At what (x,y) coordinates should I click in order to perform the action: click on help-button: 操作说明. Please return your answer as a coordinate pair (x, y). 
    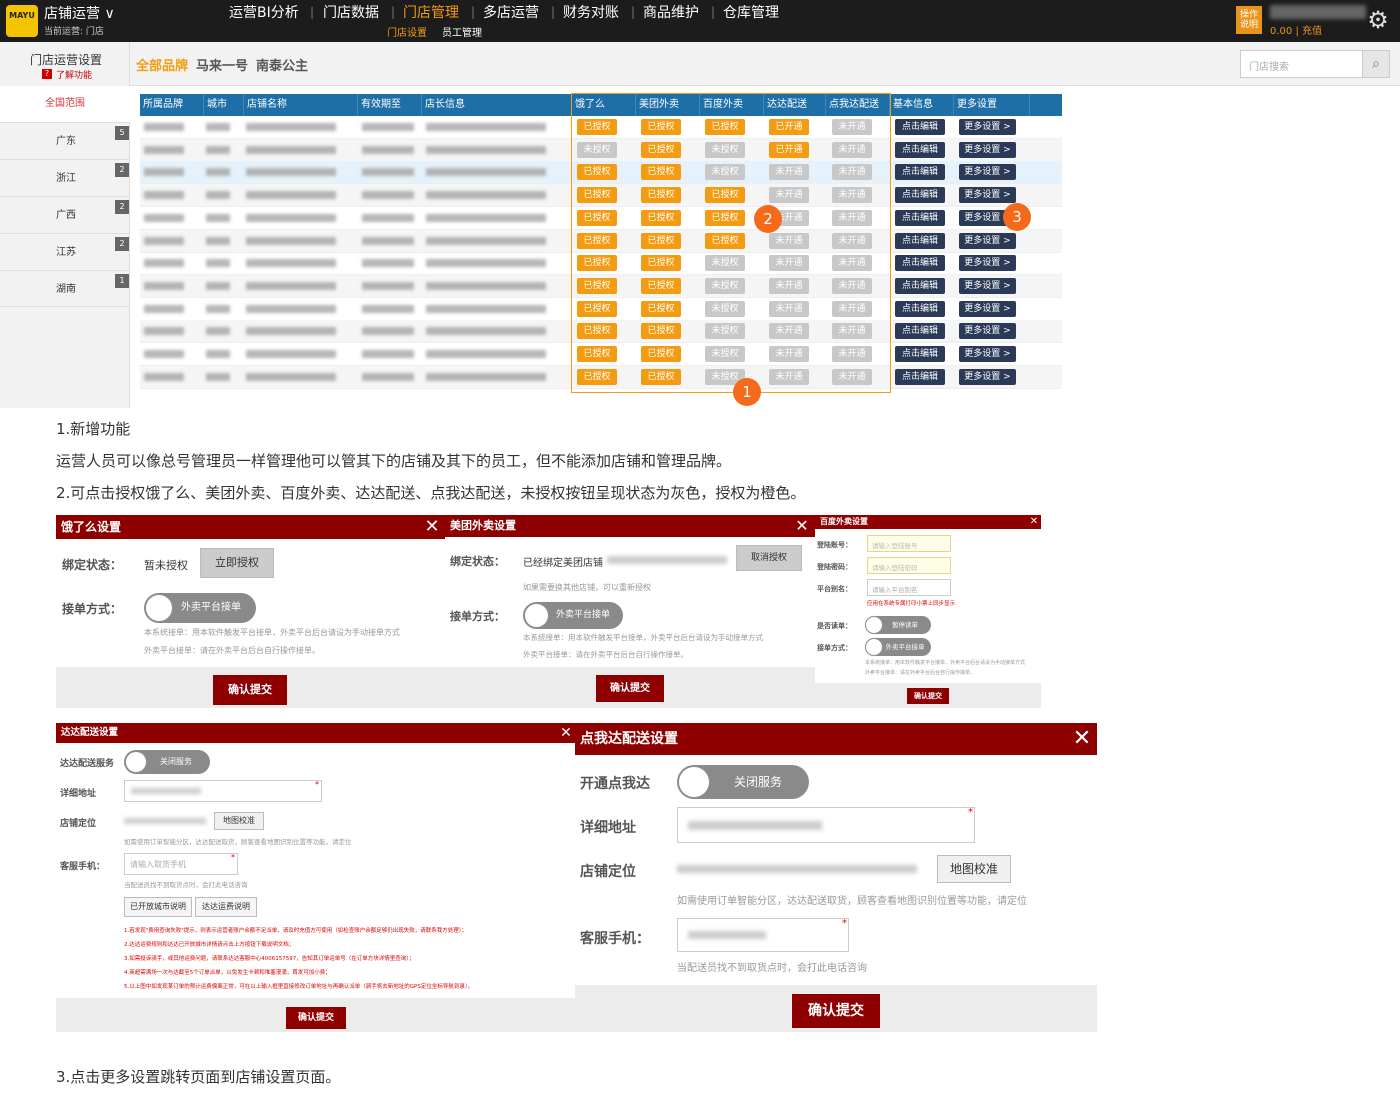
    Looking at the image, I should click on (1249, 20).